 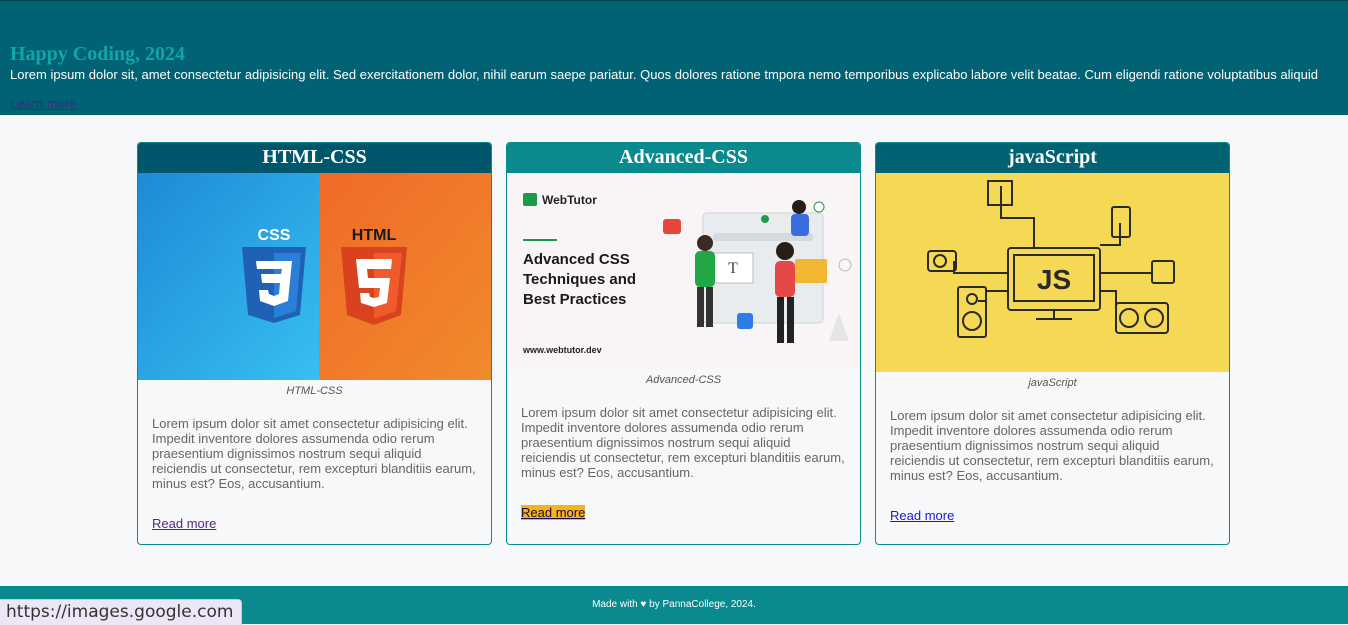 I want to click on javascript-illustration: JS, so click(x=1052, y=272).